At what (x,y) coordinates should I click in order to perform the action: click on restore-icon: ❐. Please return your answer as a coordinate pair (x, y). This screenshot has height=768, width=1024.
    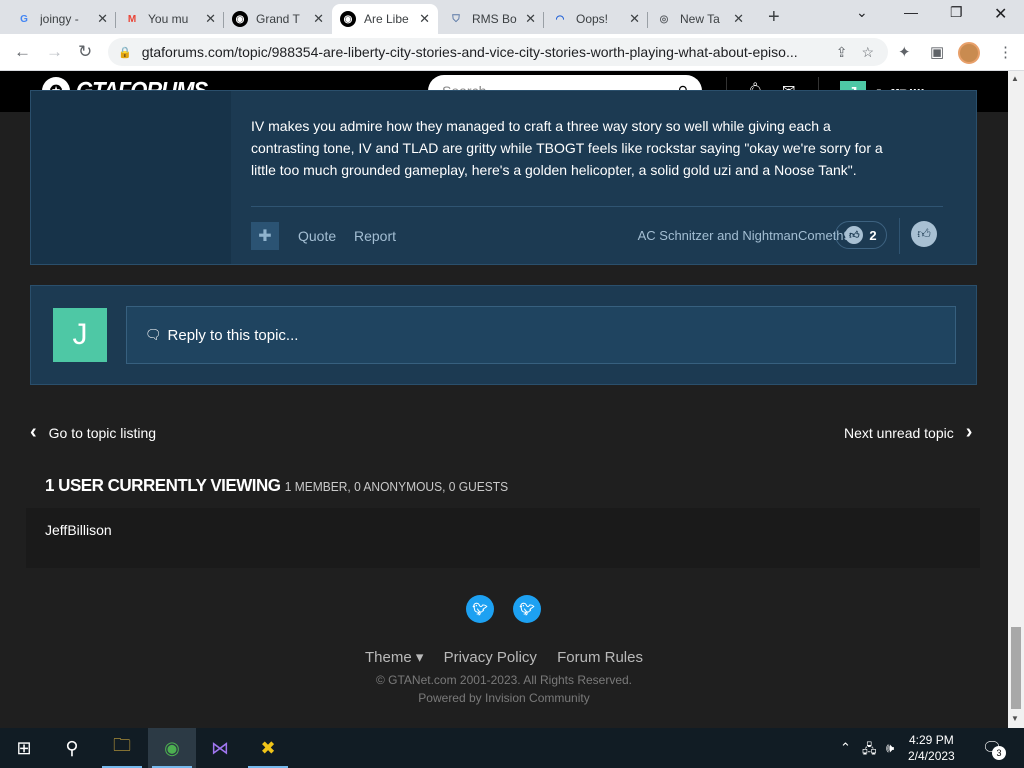
    Looking at the image, I should click on (956, 12).